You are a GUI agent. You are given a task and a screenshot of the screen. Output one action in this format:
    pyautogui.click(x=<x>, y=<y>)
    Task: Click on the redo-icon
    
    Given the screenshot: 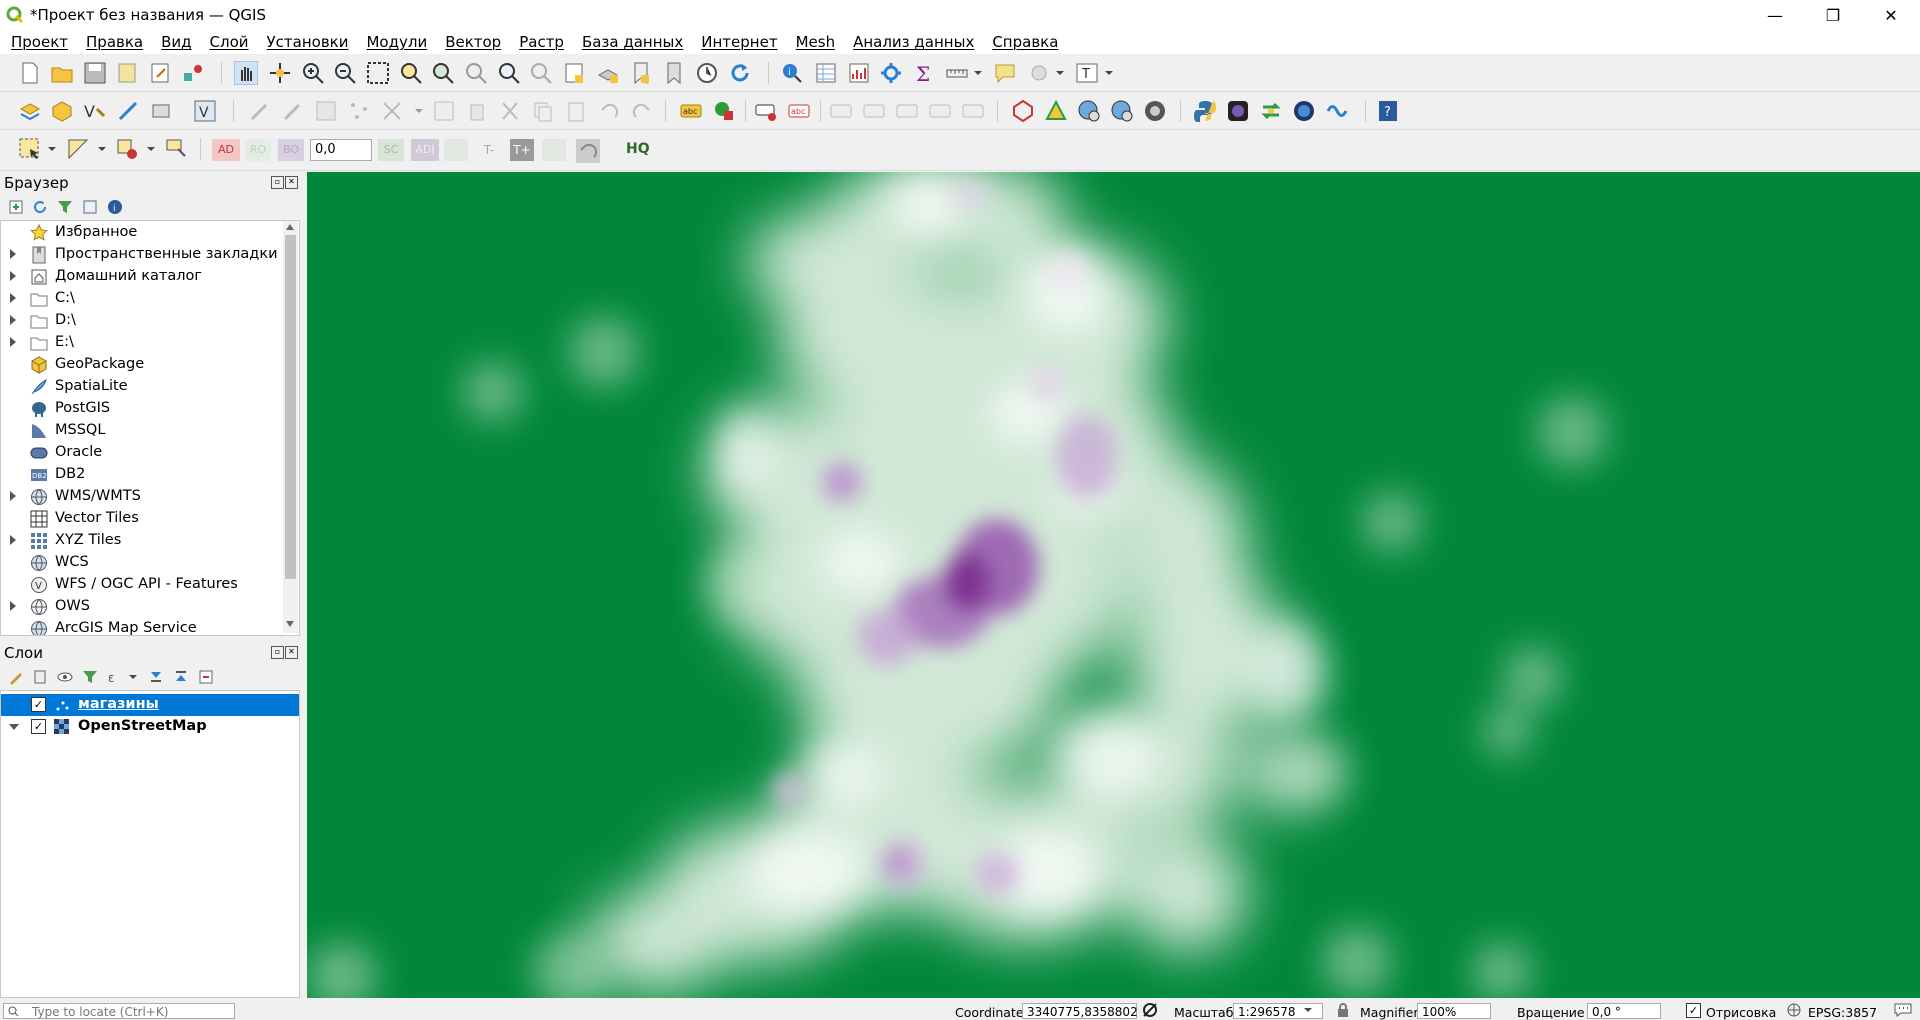 What is the action you would take?
    pyautogui.click(x=642, y=111)
    